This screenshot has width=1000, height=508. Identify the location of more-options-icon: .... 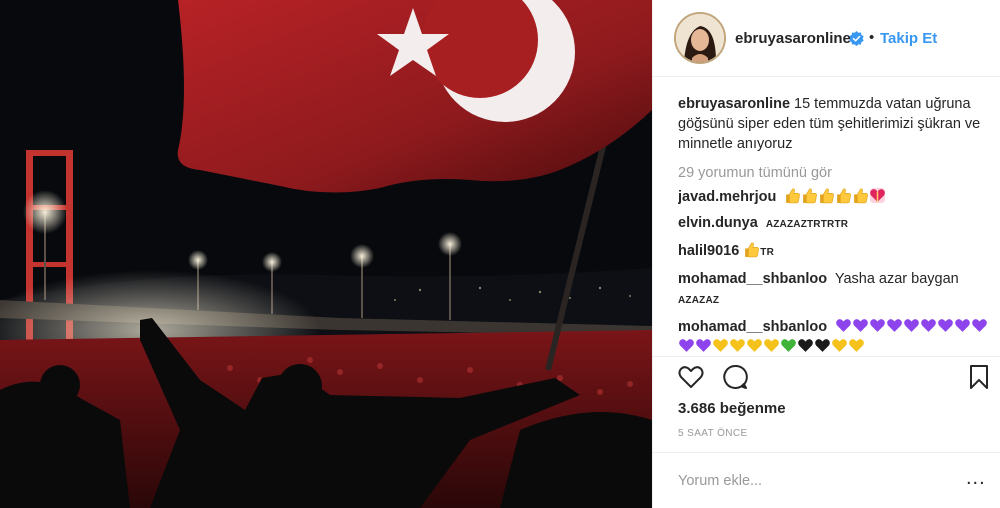
(976, 478).